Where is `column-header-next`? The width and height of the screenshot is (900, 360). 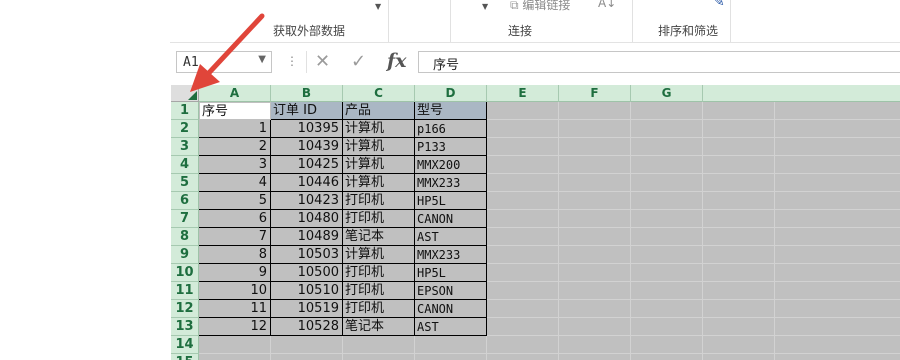 column-header-next is located at coordinates (801, 93).